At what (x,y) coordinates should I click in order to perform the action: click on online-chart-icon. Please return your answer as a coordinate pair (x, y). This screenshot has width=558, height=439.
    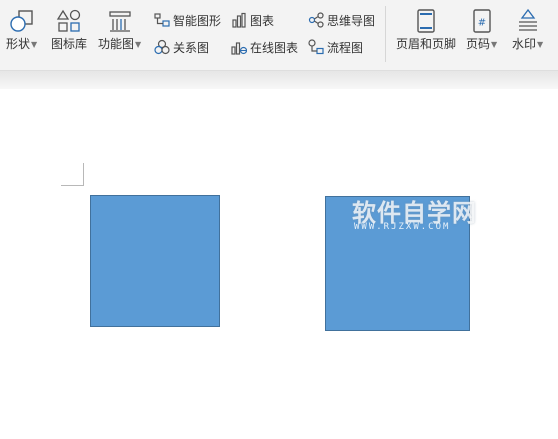
    Looking at the image, I should click on (239, 47).